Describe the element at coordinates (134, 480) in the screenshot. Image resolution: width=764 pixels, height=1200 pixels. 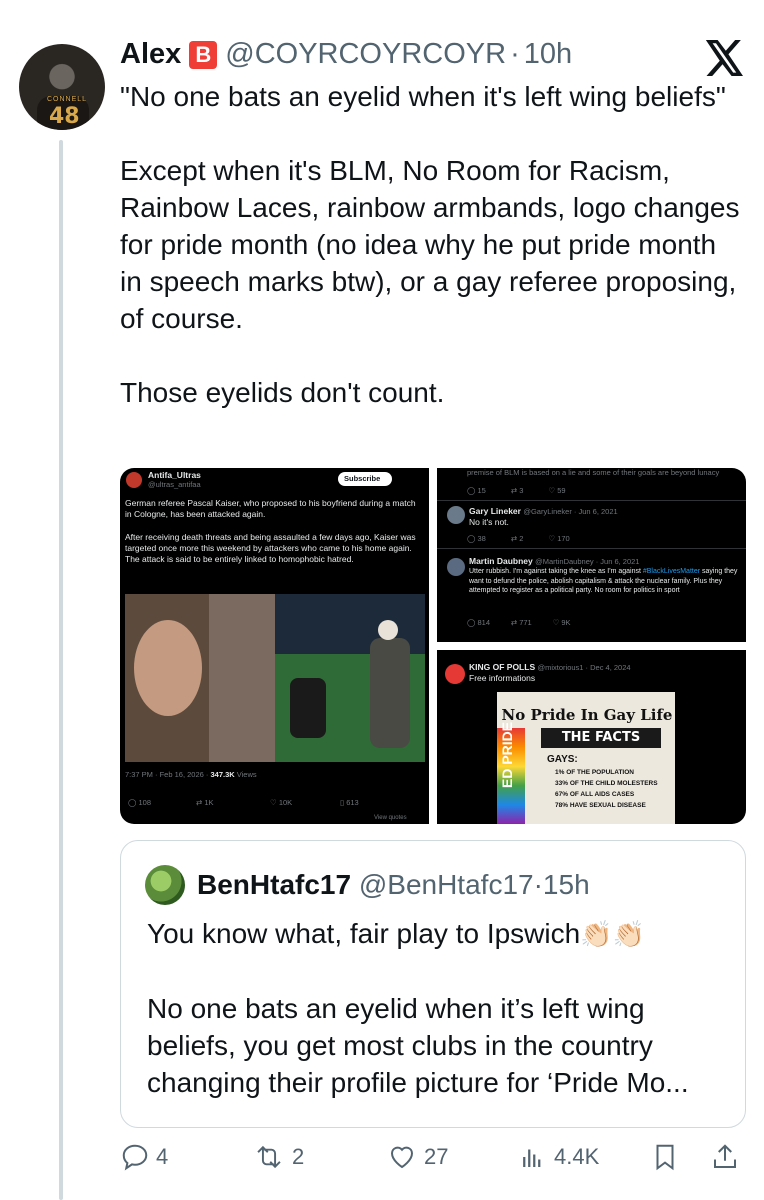
I see `account-avatar` at that location.